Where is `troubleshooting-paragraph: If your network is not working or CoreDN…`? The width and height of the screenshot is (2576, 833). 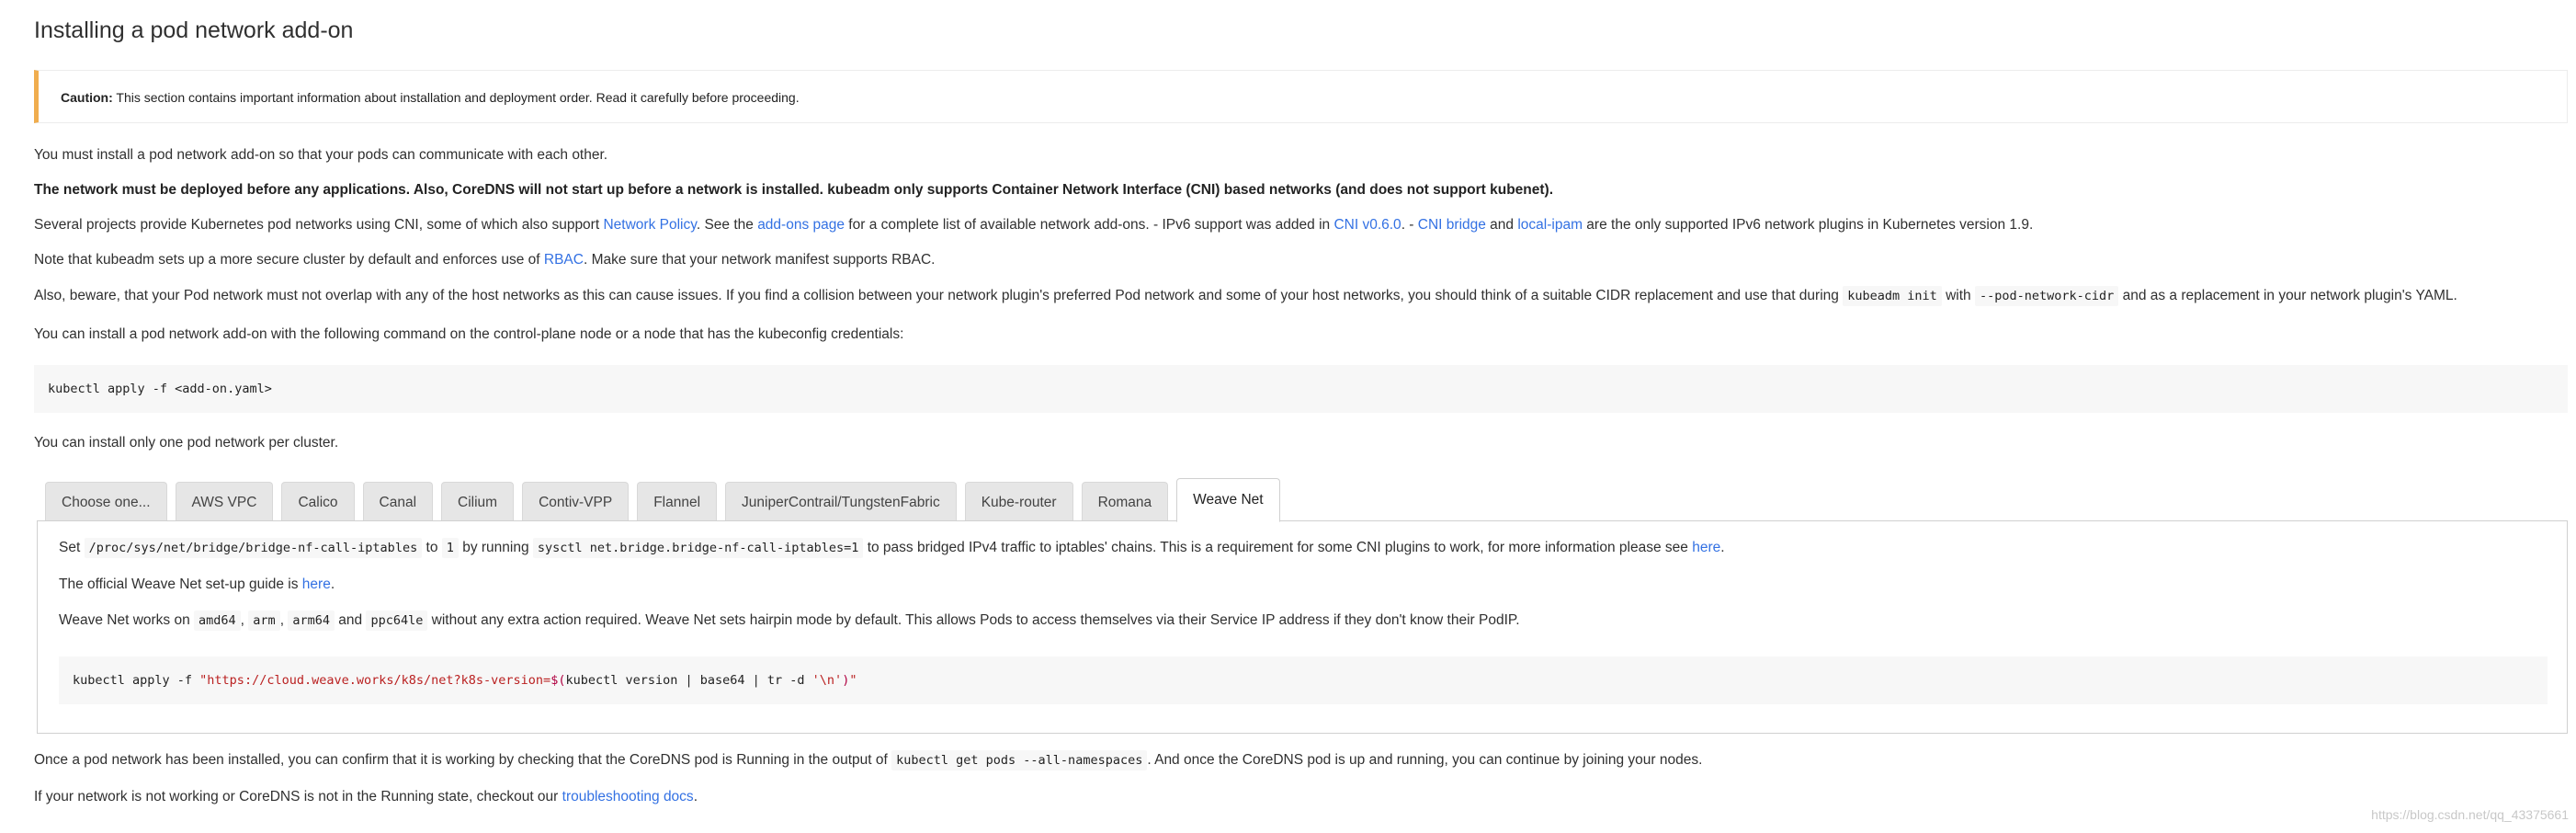 troubleshooting-paragraph: If your network is not working or CoreDN… is located at coordinates (366, 796).